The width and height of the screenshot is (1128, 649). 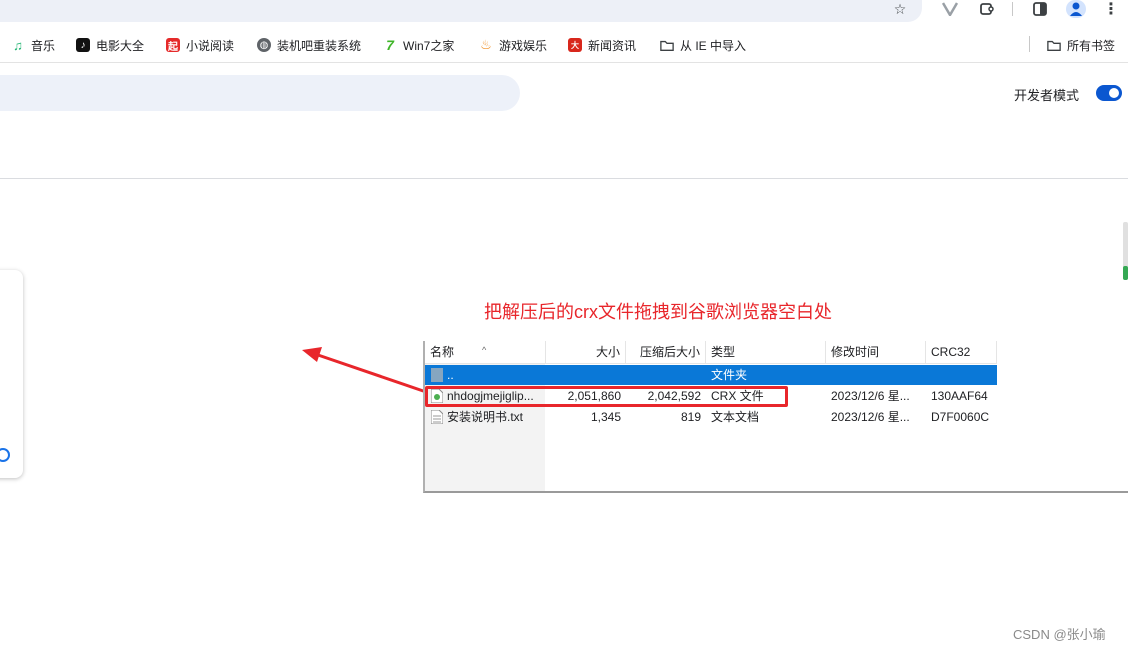 I want to click on crx-highlight-box, so click(x=606, y=396).